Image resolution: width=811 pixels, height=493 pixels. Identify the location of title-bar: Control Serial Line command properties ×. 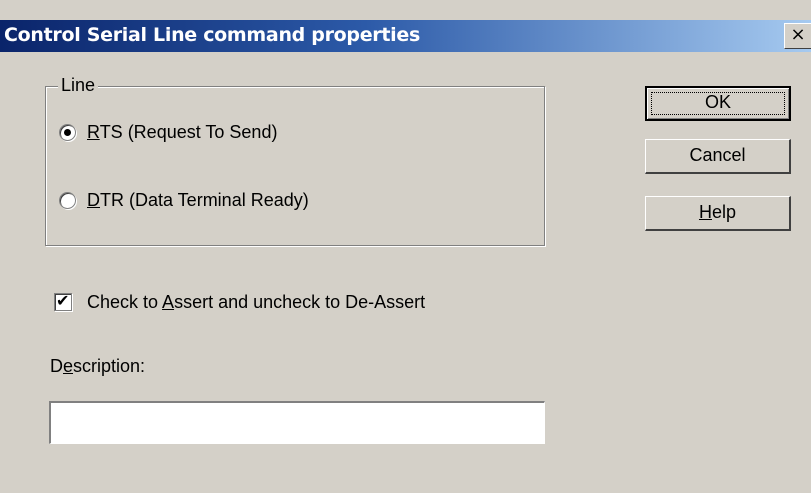
(405, 36).